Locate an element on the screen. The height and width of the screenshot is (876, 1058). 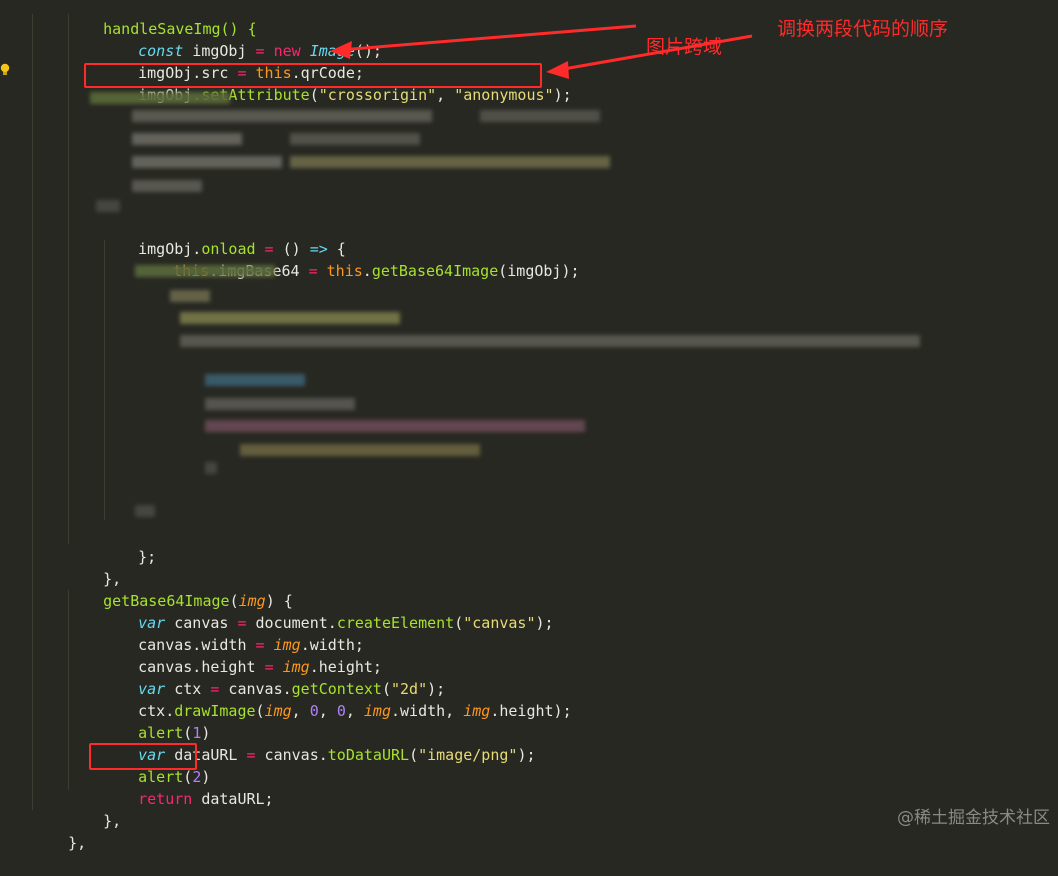
punct-token: }, is located at coordinates (77, 843).